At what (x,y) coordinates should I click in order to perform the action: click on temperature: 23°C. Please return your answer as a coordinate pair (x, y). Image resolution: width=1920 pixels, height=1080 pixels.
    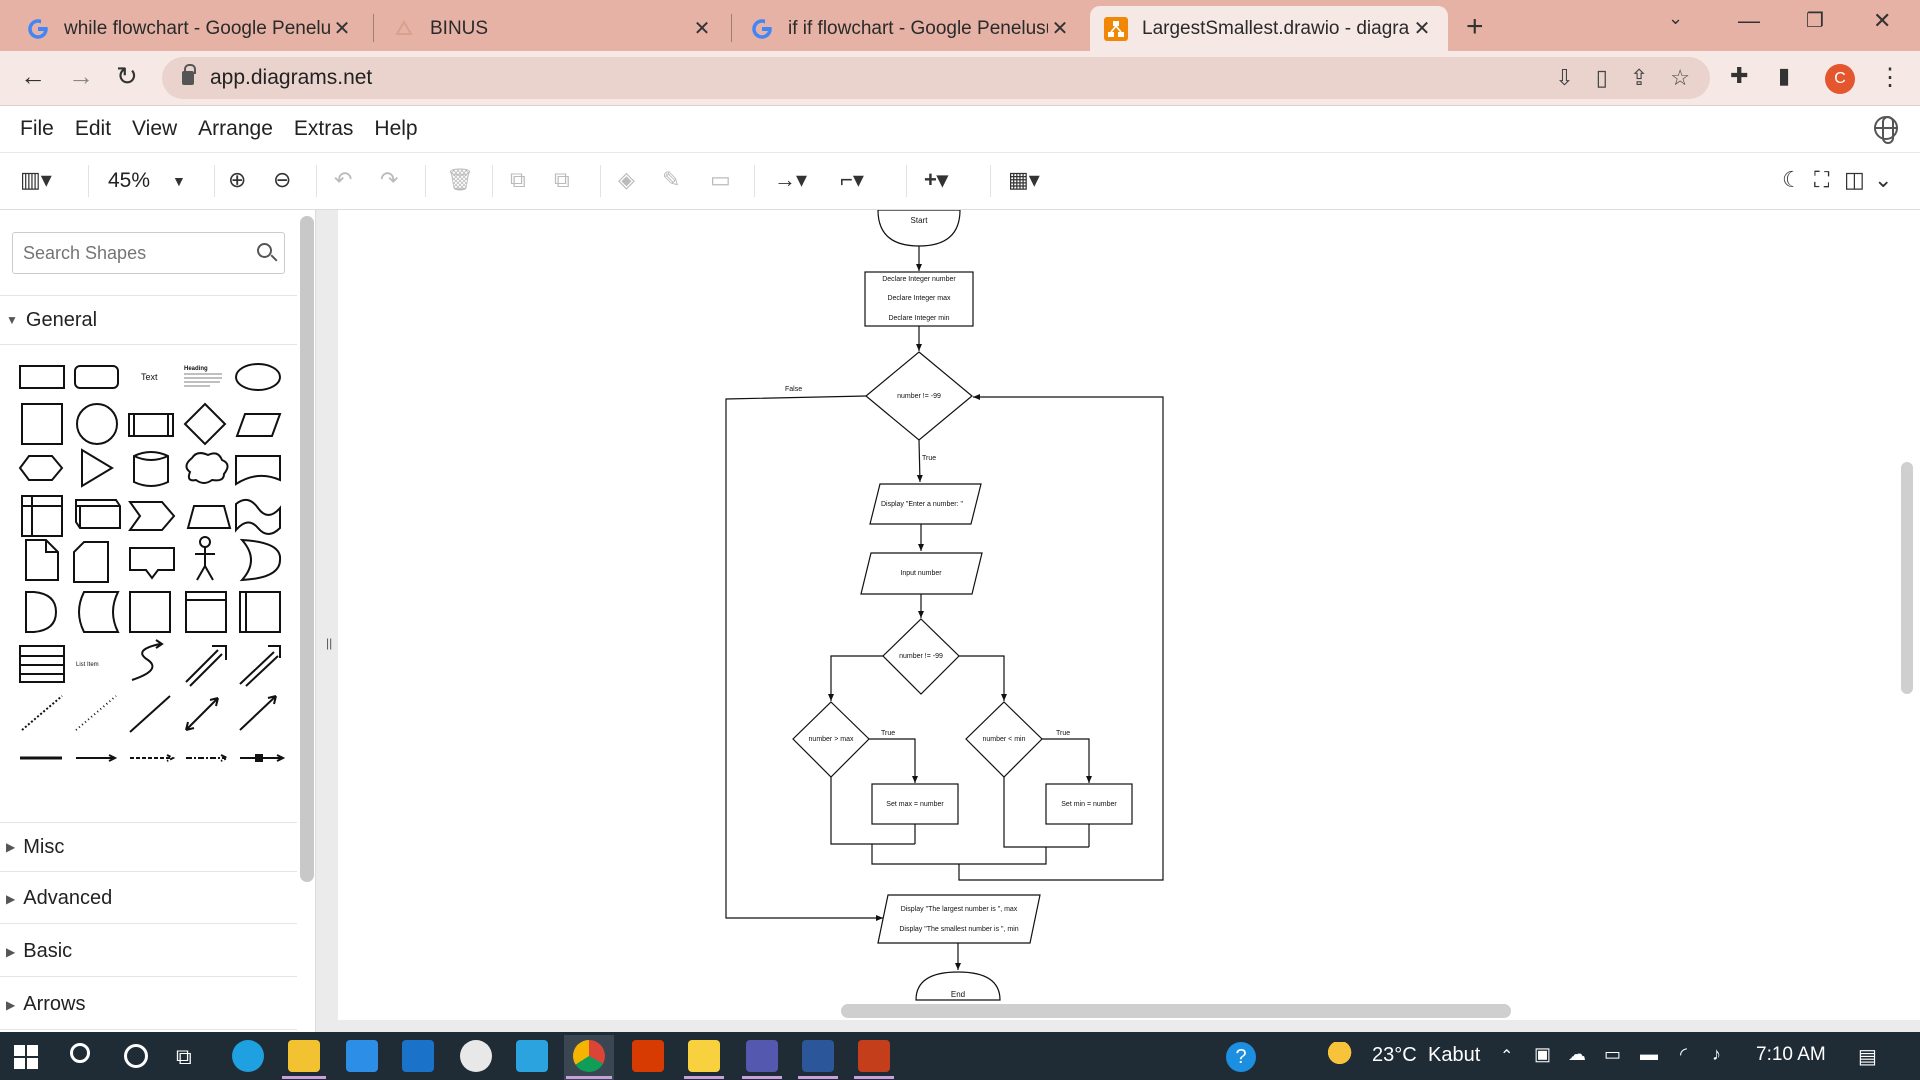
    Looking at the image, I should click on (1394, 1055).